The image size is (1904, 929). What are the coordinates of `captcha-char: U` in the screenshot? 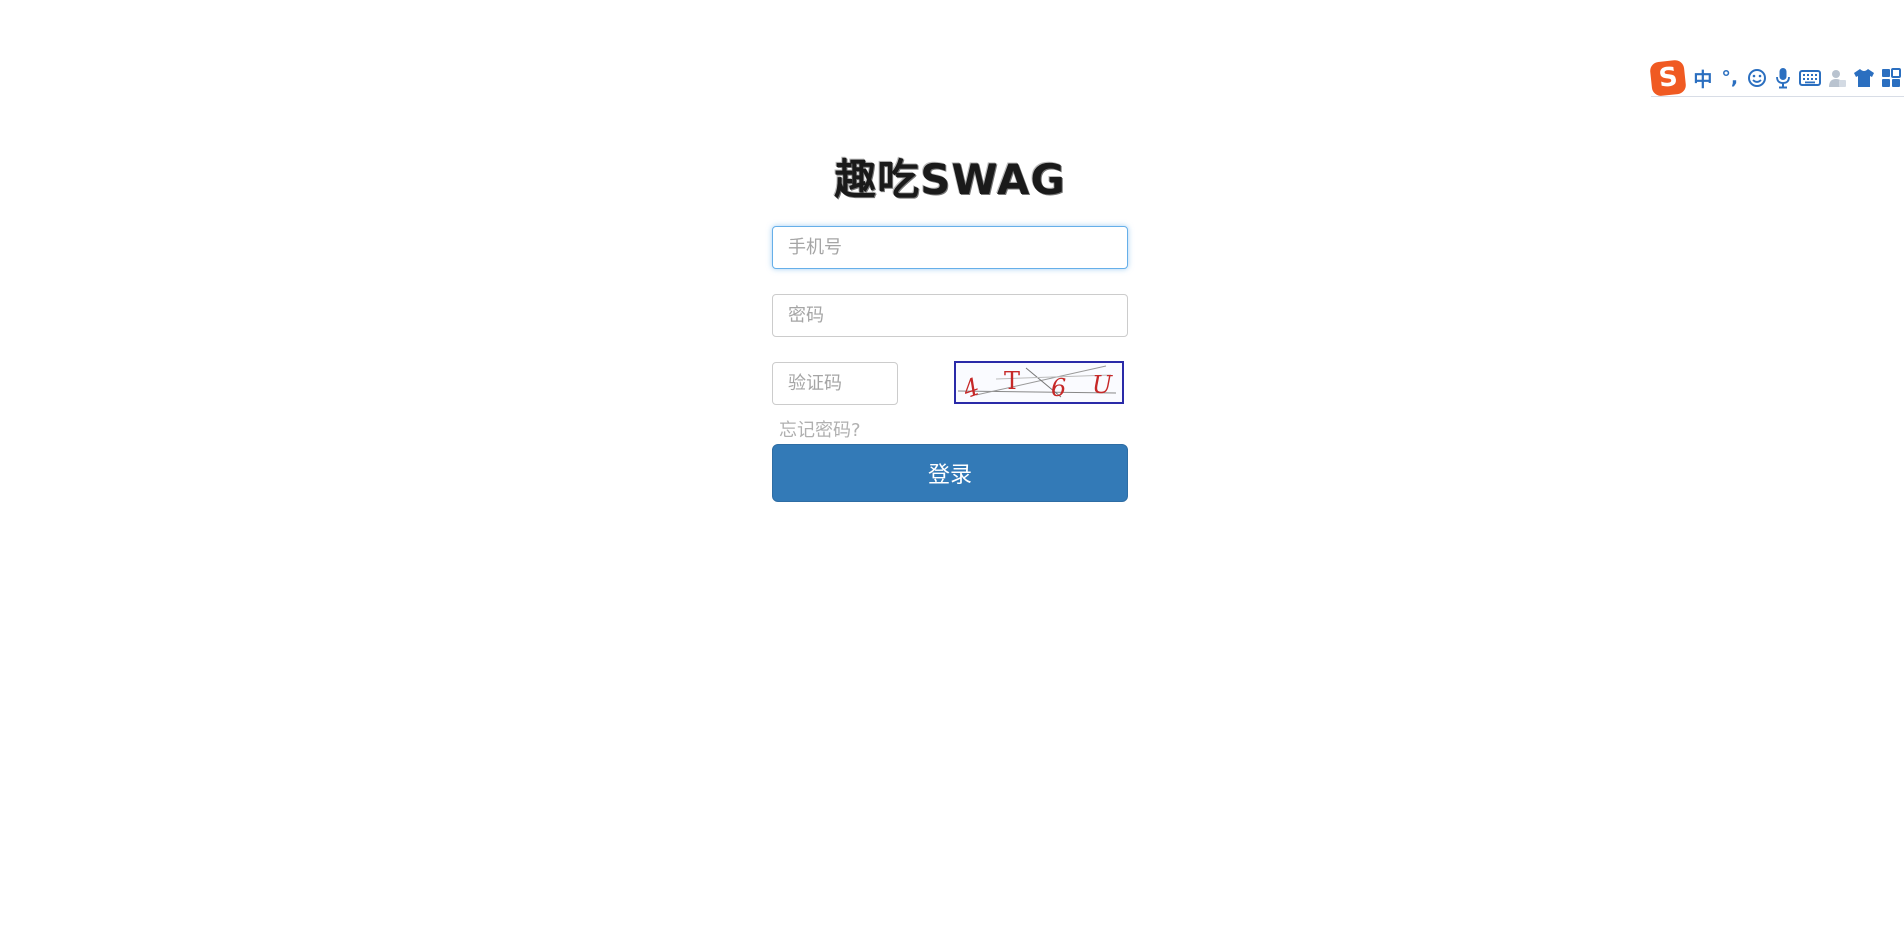 It's located at (1102, 385).